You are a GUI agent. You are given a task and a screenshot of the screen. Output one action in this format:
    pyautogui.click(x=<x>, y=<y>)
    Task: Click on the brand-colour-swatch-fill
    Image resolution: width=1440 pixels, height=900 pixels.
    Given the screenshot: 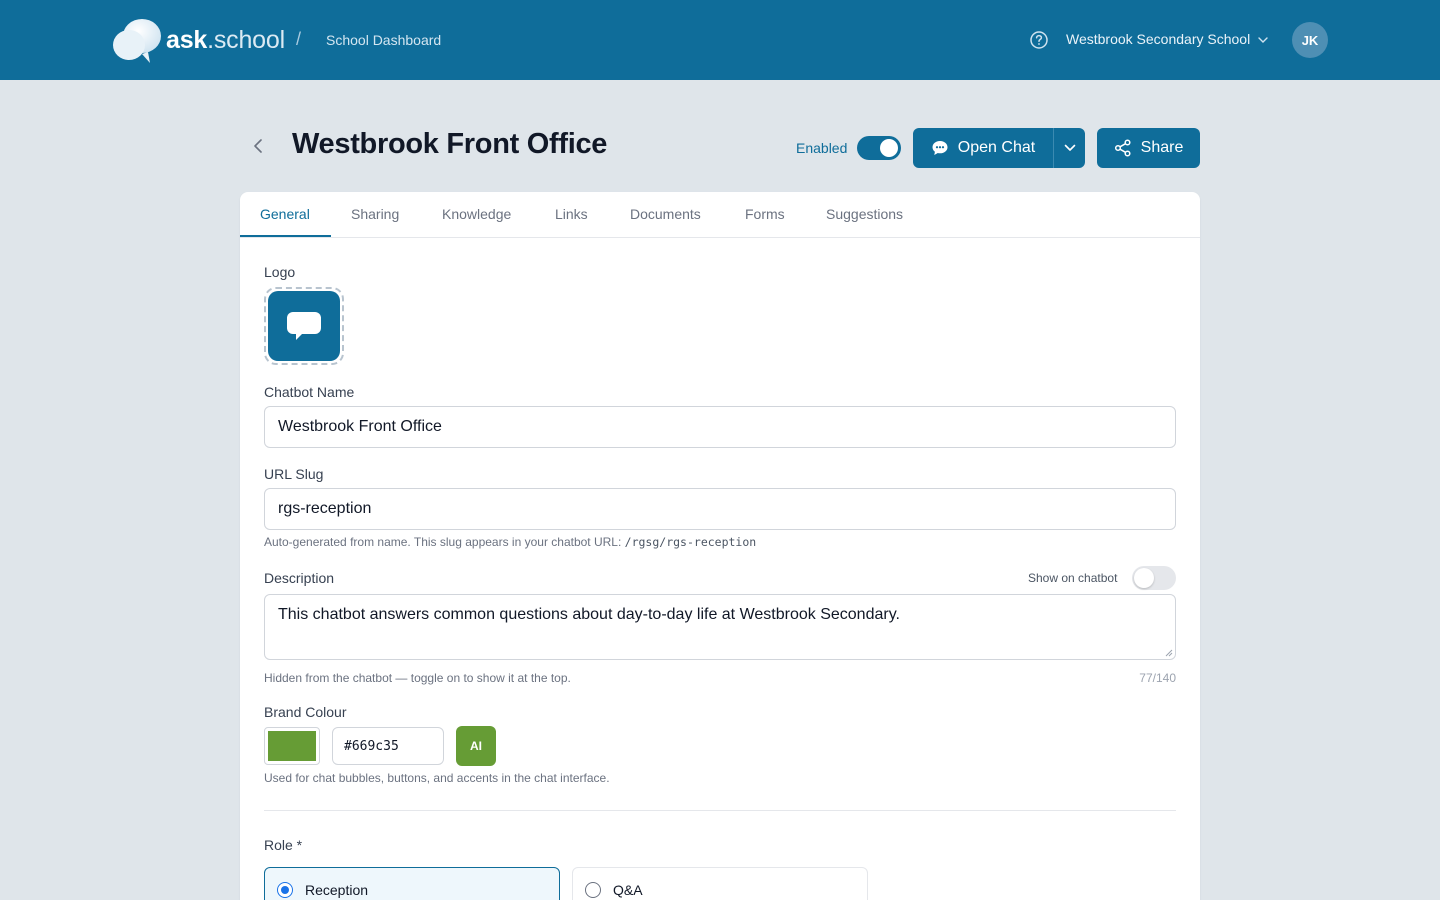 What is the action you would take?
    pyautogui.click(x=292, y=746)
    